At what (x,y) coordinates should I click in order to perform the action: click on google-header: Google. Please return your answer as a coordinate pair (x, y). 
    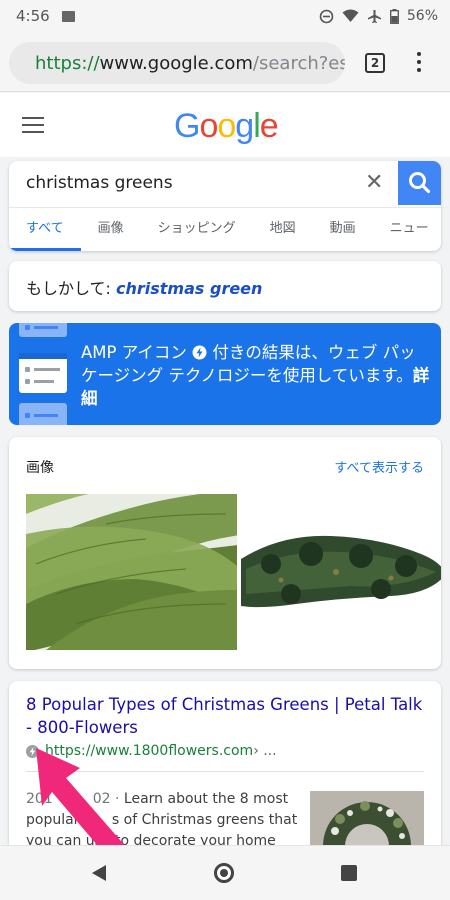
    Looking at the image, I should click on (225, 125).